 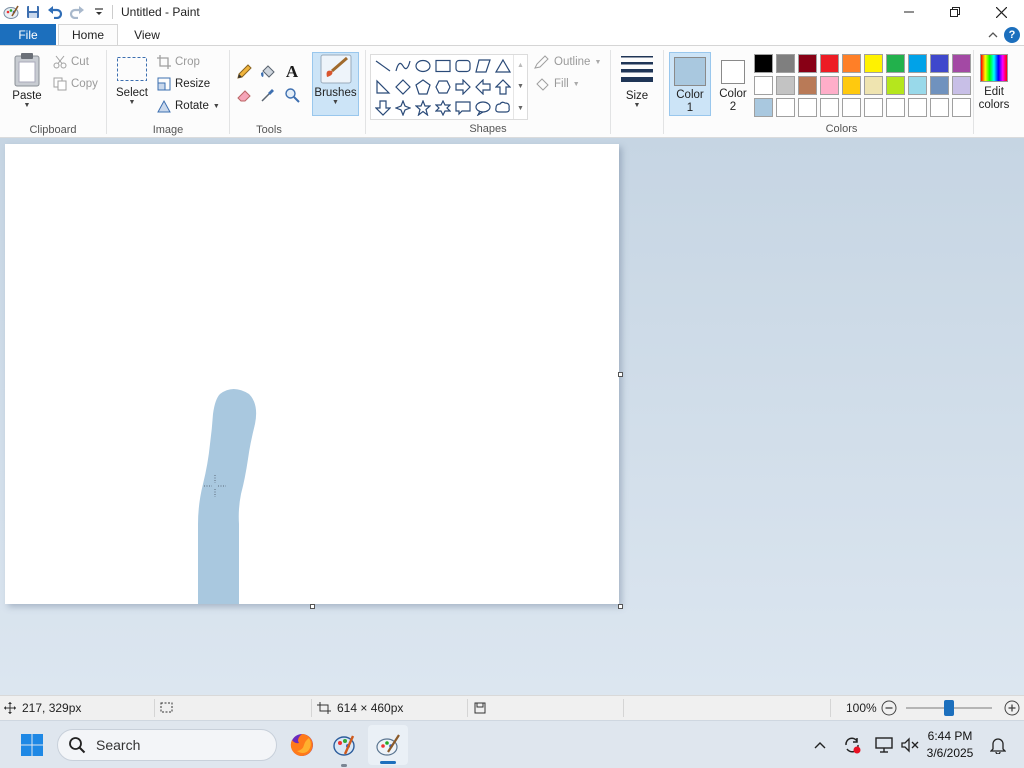 I want to click on triangle-shape-icon, so click(x=503, y=66).